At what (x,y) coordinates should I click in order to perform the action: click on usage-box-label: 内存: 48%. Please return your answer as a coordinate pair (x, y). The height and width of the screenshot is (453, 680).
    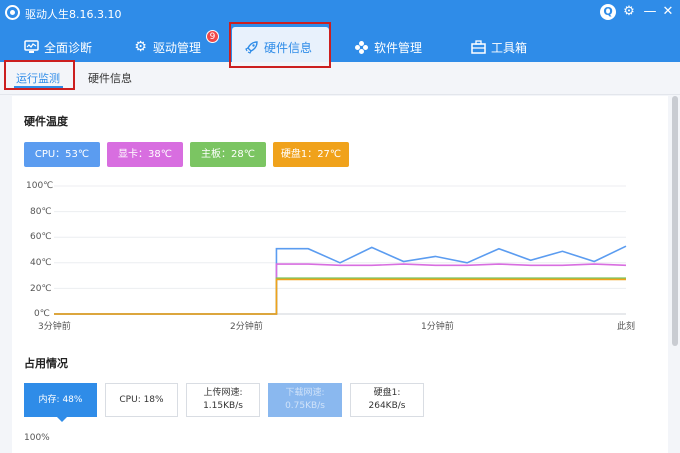
    Looking at the image, I should click on (60, 399).